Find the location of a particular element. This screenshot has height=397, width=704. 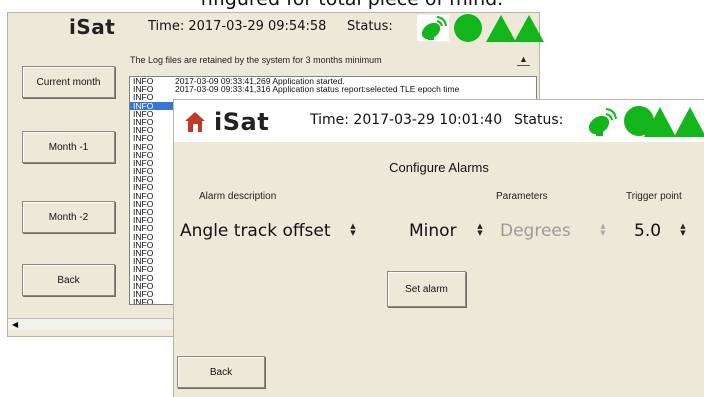

severity-value: Minor is located at coordinates (433, 231).